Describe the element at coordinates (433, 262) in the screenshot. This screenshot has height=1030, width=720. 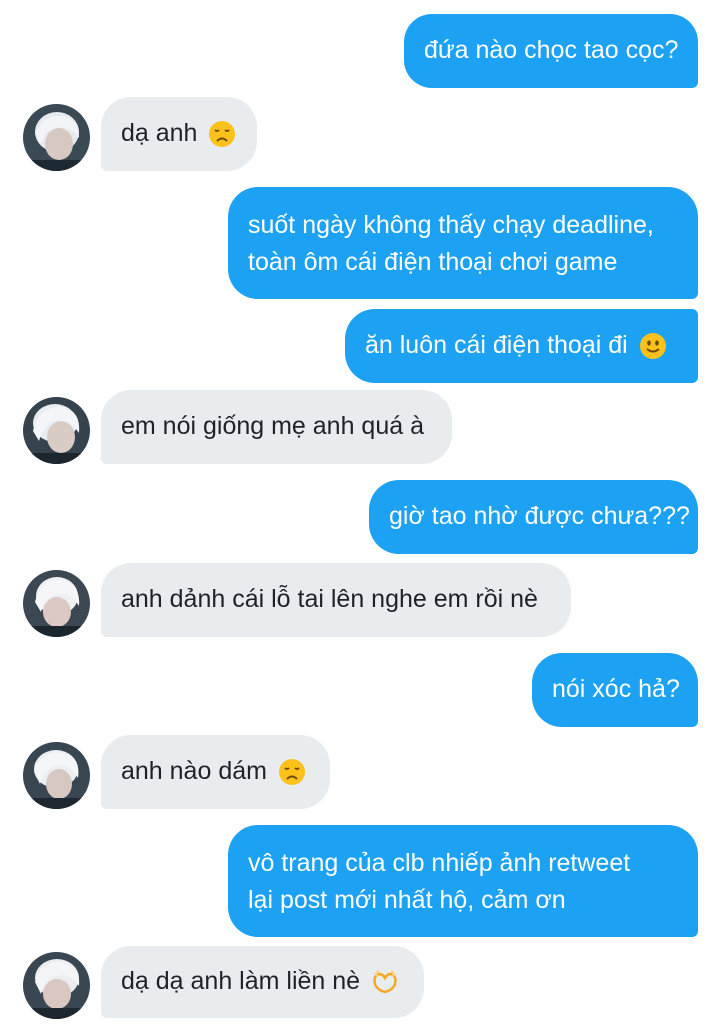
I see `message-text-line: toàn ôm cái điện thoại chơi game` at that location.